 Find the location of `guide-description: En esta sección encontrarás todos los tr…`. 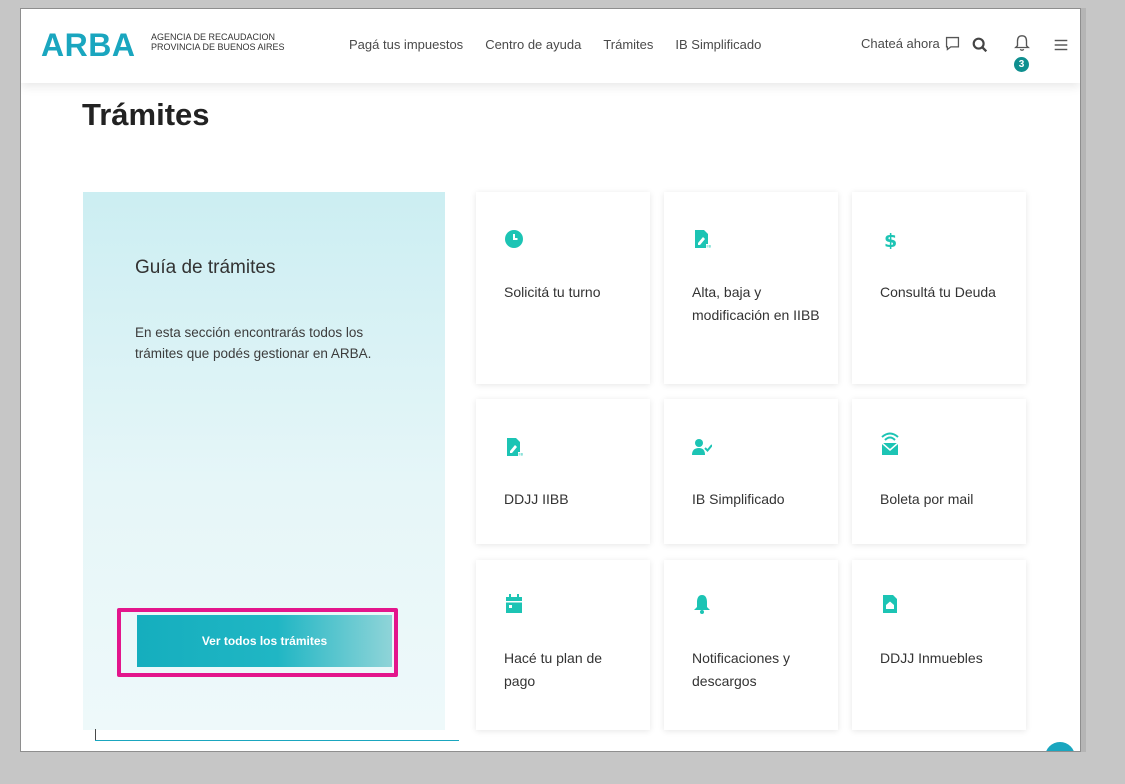

guide-description: En esta sección encontrarás todos los tr… is located at coordinates (253, 343).